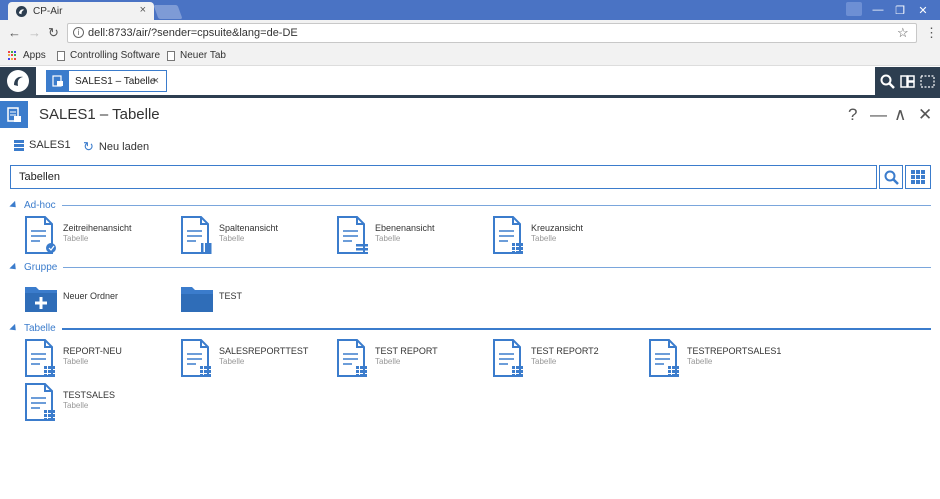  I want to click on bookmark-label: Apps, so click(34, 55).